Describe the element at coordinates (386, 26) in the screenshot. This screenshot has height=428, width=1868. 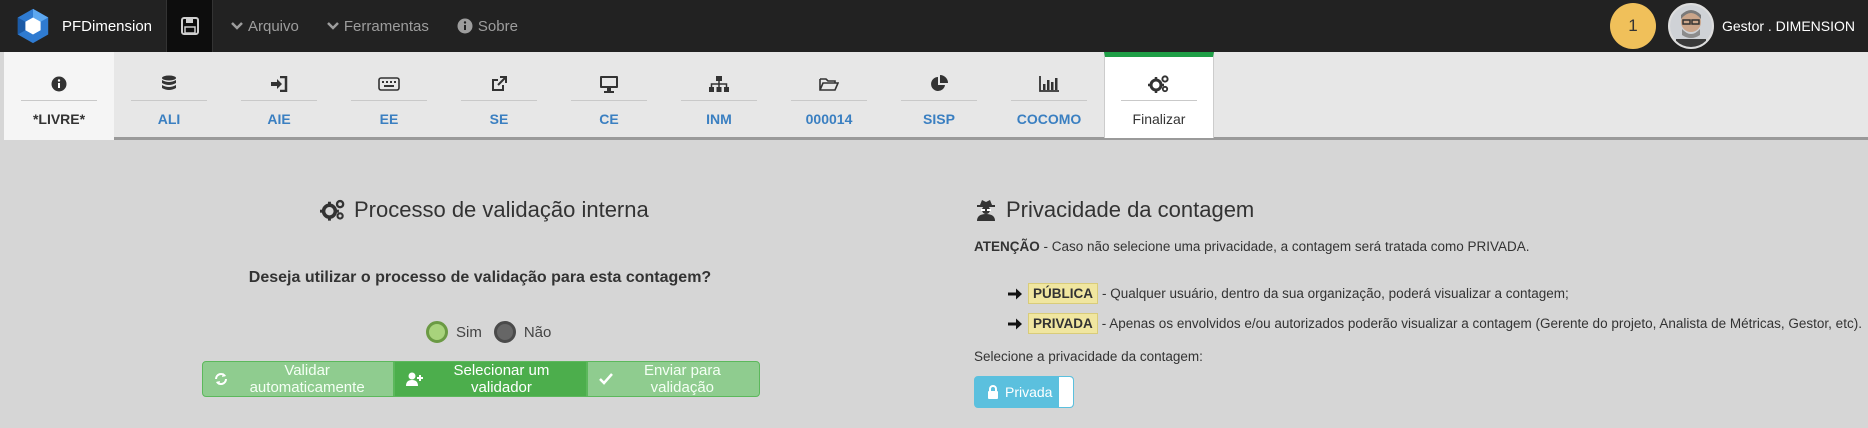
I see `menu-ferramentas-label: Ferramentas` at that location.